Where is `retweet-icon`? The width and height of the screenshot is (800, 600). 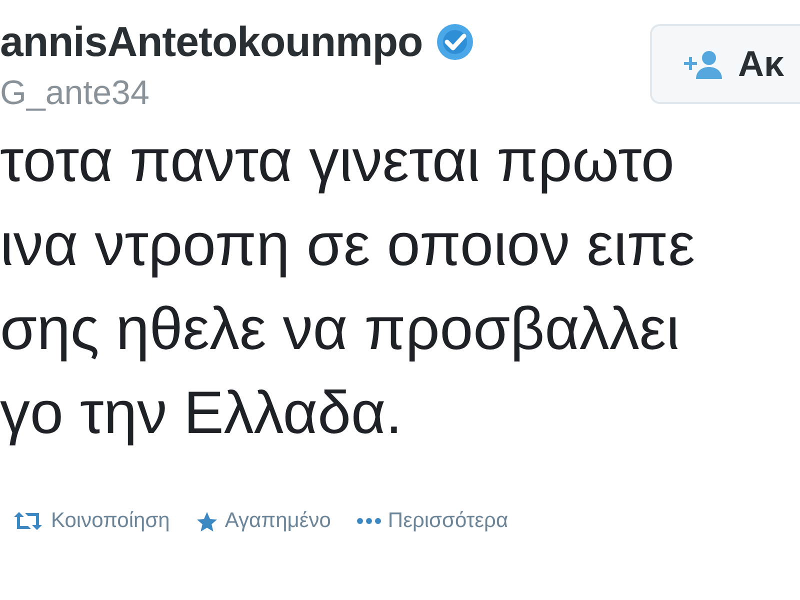 retweet-icon is located at coordinates (28, 521).